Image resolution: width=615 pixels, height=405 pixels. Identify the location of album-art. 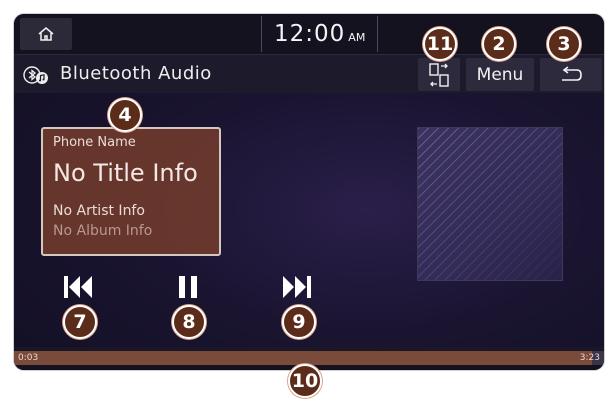
(490, 204).